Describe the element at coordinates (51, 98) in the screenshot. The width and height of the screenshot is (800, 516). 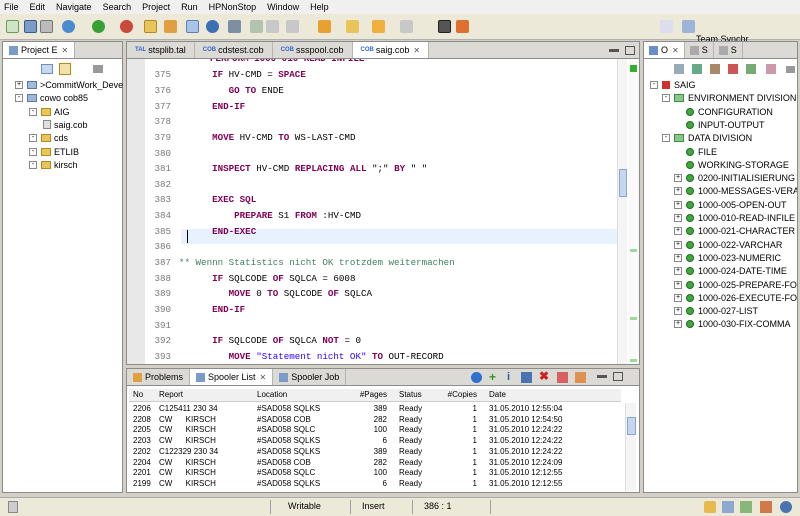
I see `tree-item: - cowo cob85` at that location.